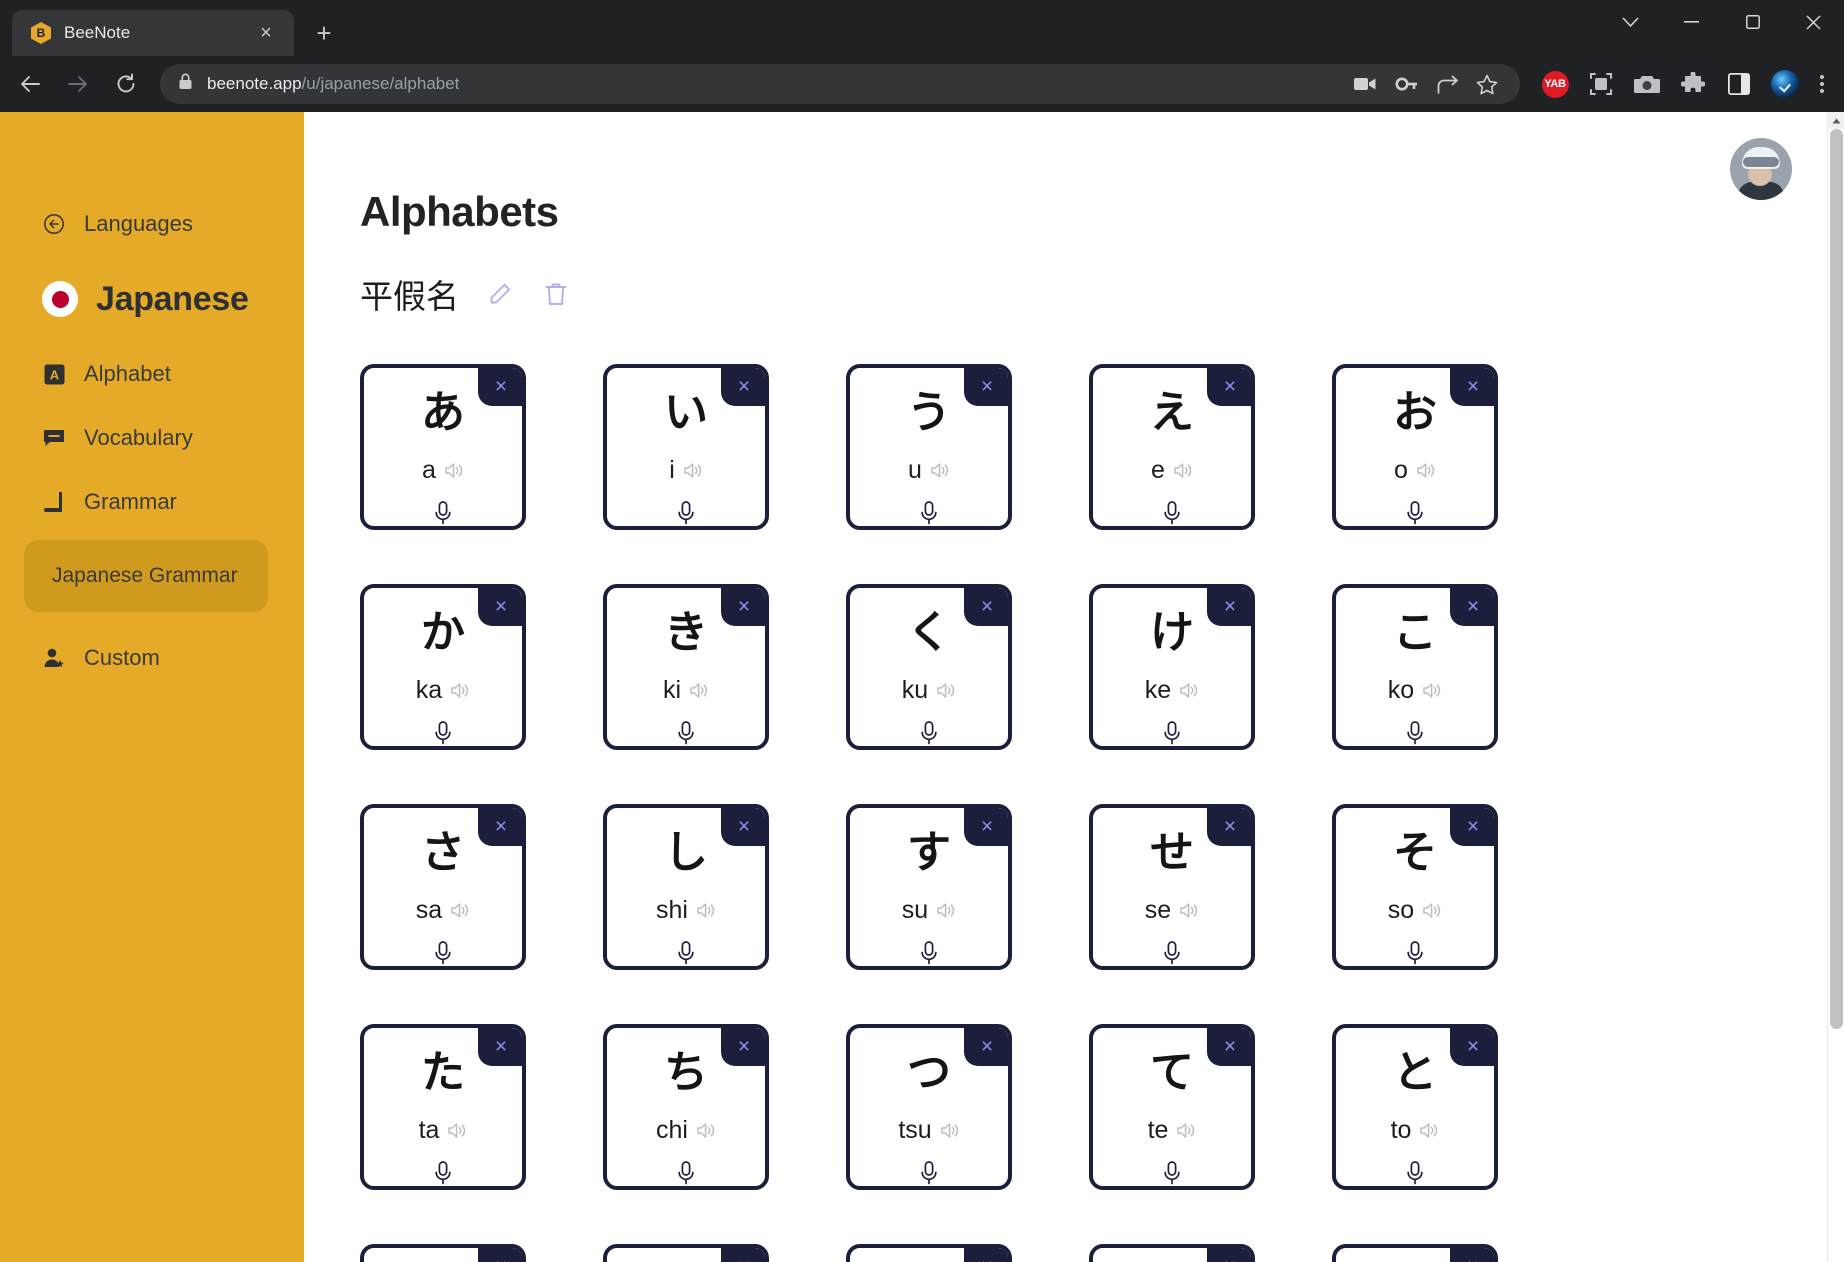  Describe the element at coordinates (929, 1253) in the screenshot. I see `alphabet-card: ×ぬnu` at that location.